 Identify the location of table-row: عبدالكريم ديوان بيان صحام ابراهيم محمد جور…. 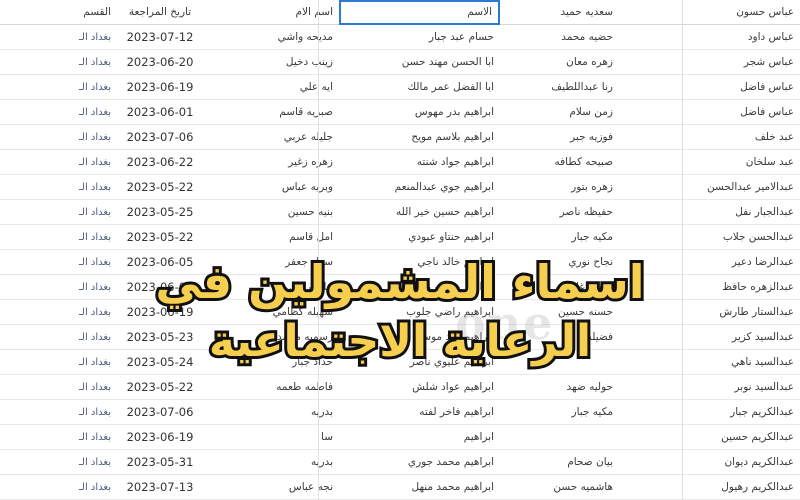
(400, 462).